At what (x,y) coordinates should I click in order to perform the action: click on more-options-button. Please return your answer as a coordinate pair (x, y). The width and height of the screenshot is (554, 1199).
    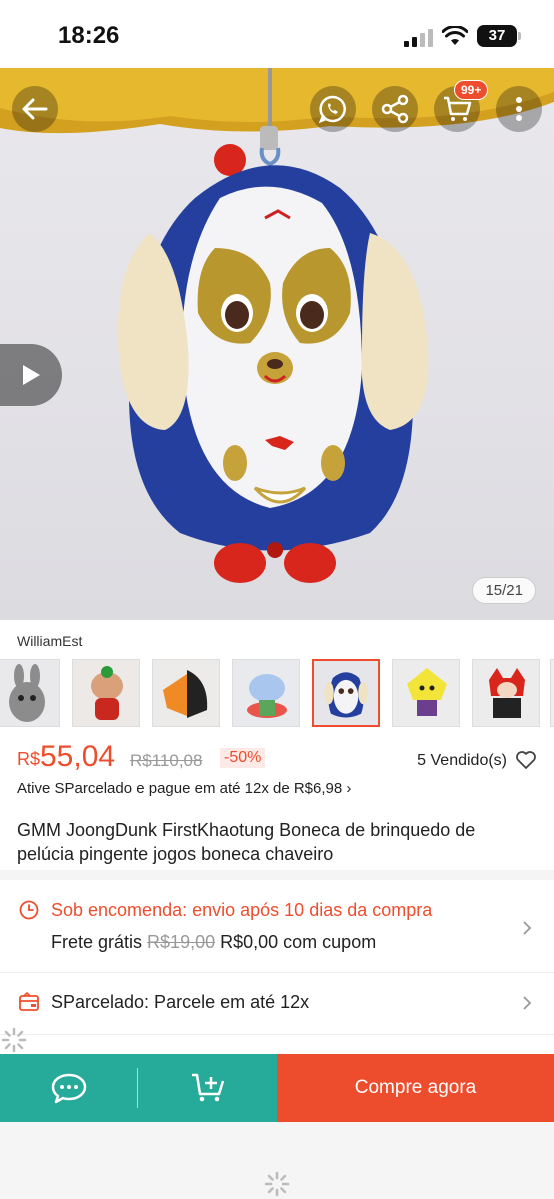
    Looking at the image, I should click on (519, 109).